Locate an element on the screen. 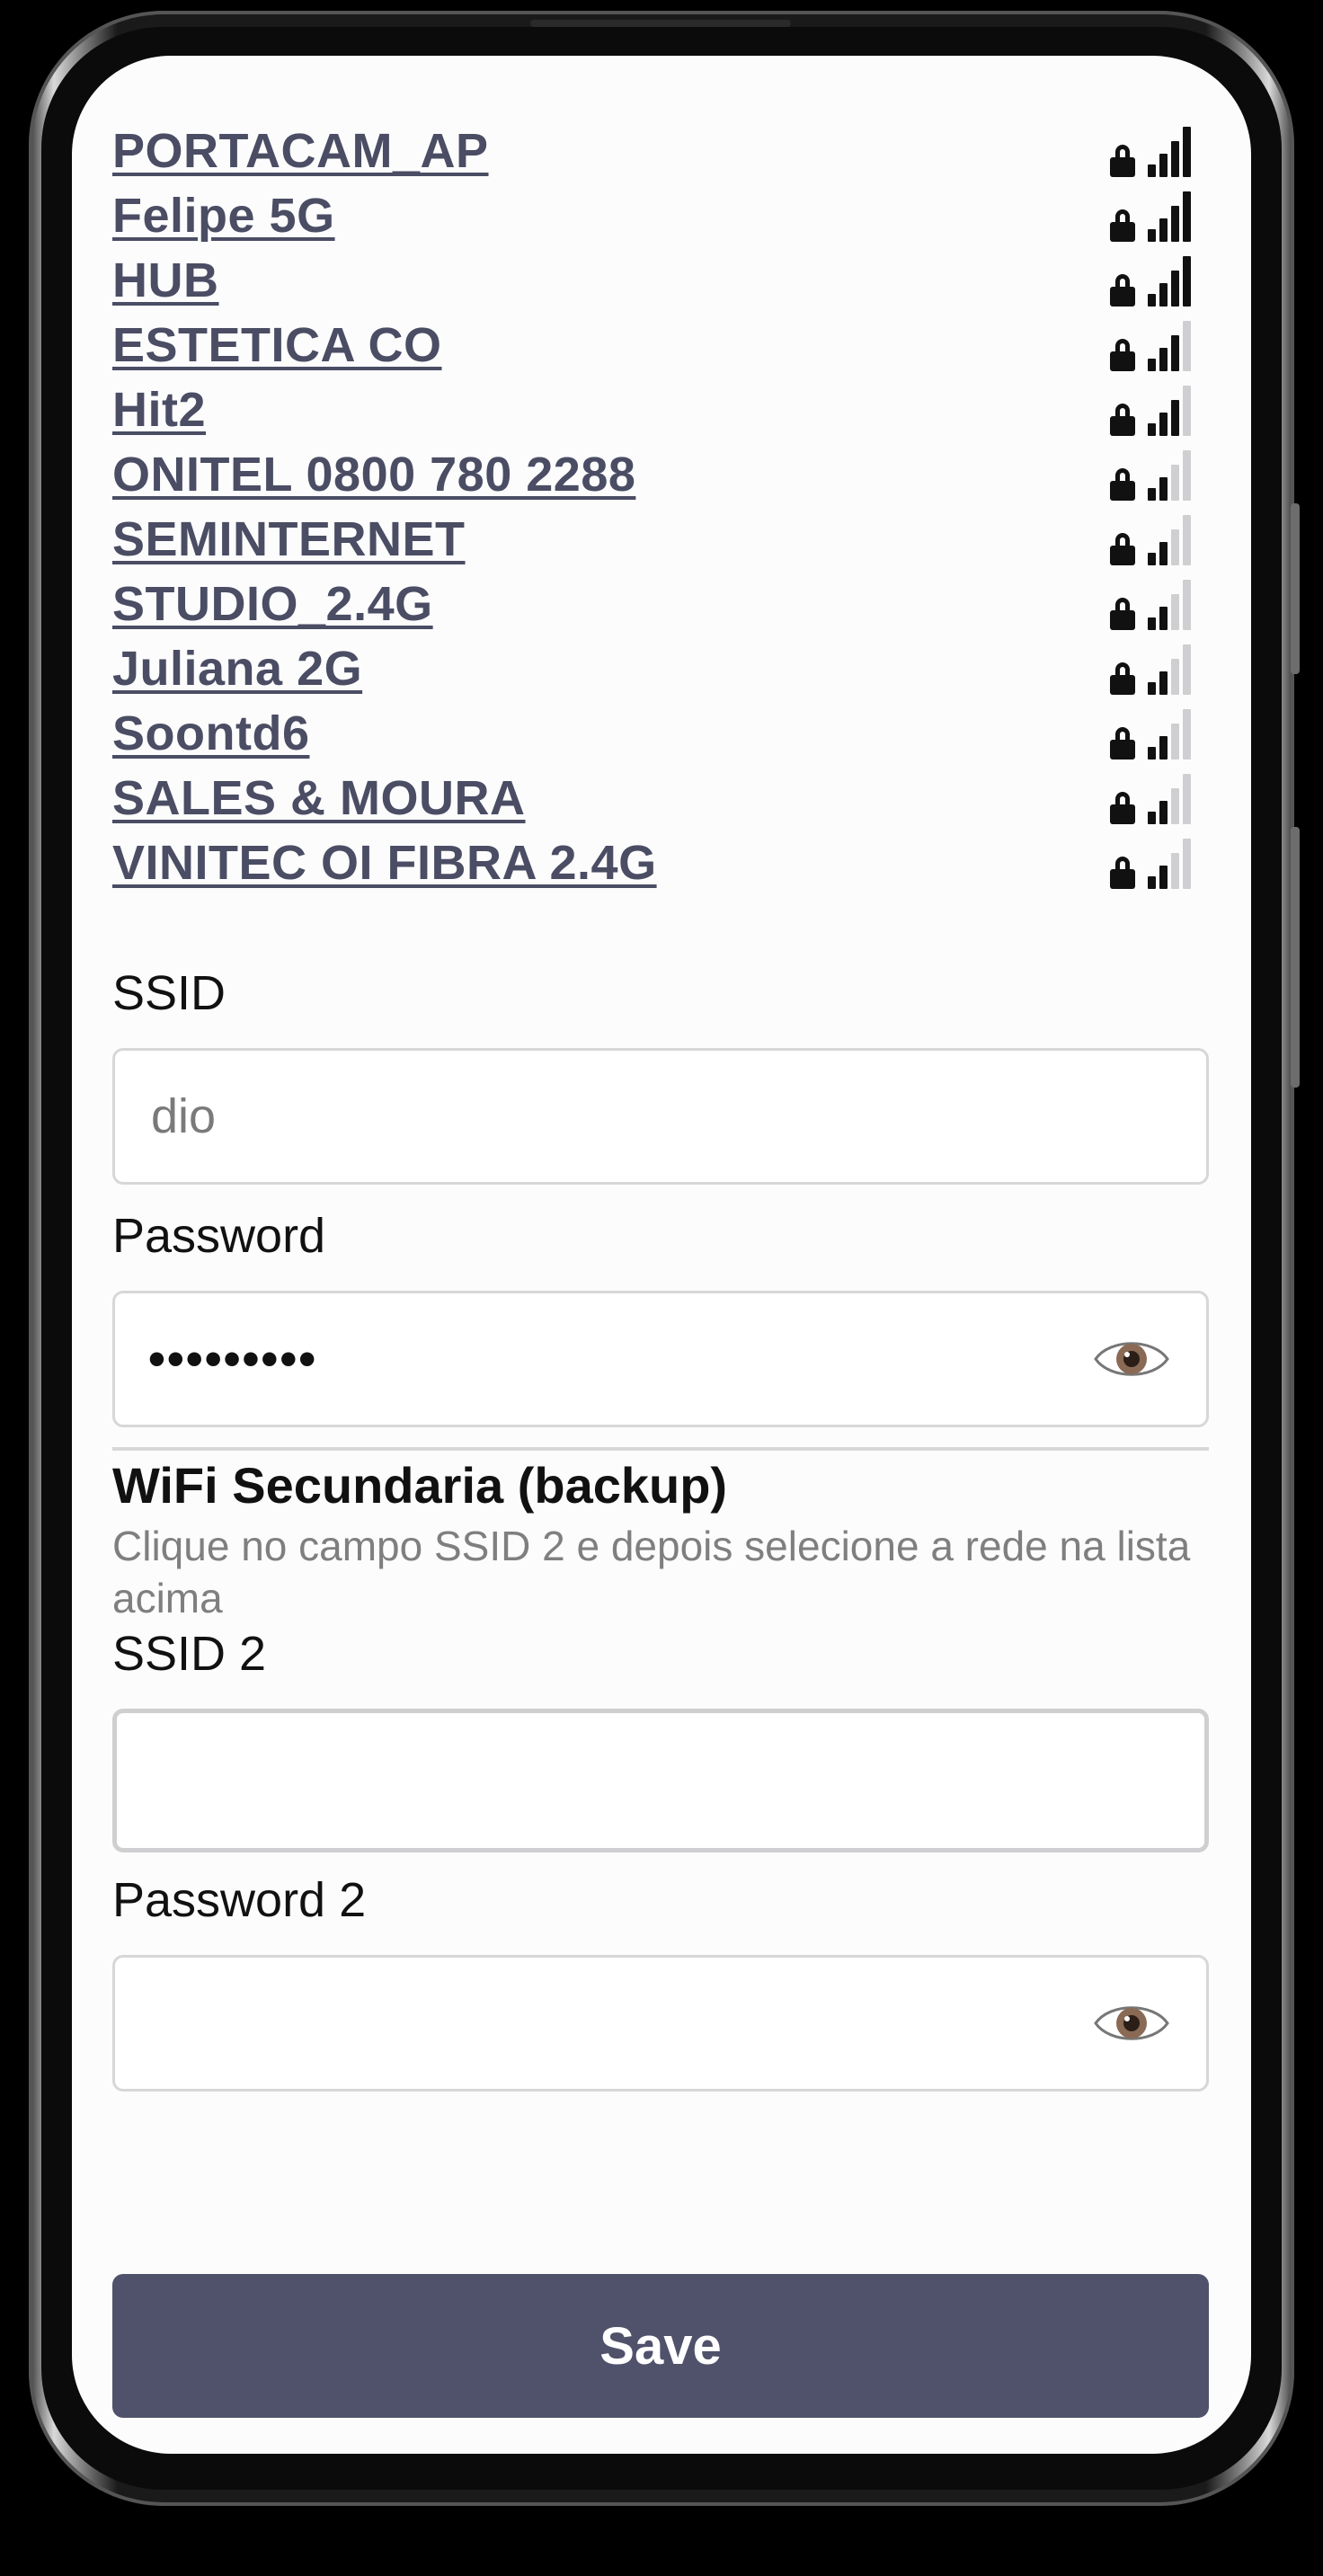 The width and height of the screenshot is (1323, 2576). password-mask: ••••••••• is located at coordinates (233, 1359).